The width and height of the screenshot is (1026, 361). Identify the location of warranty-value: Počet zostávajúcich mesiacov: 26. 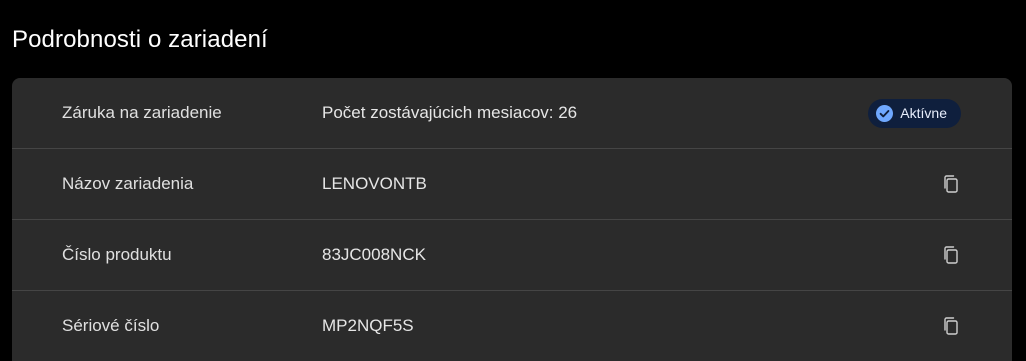
(450, 112).